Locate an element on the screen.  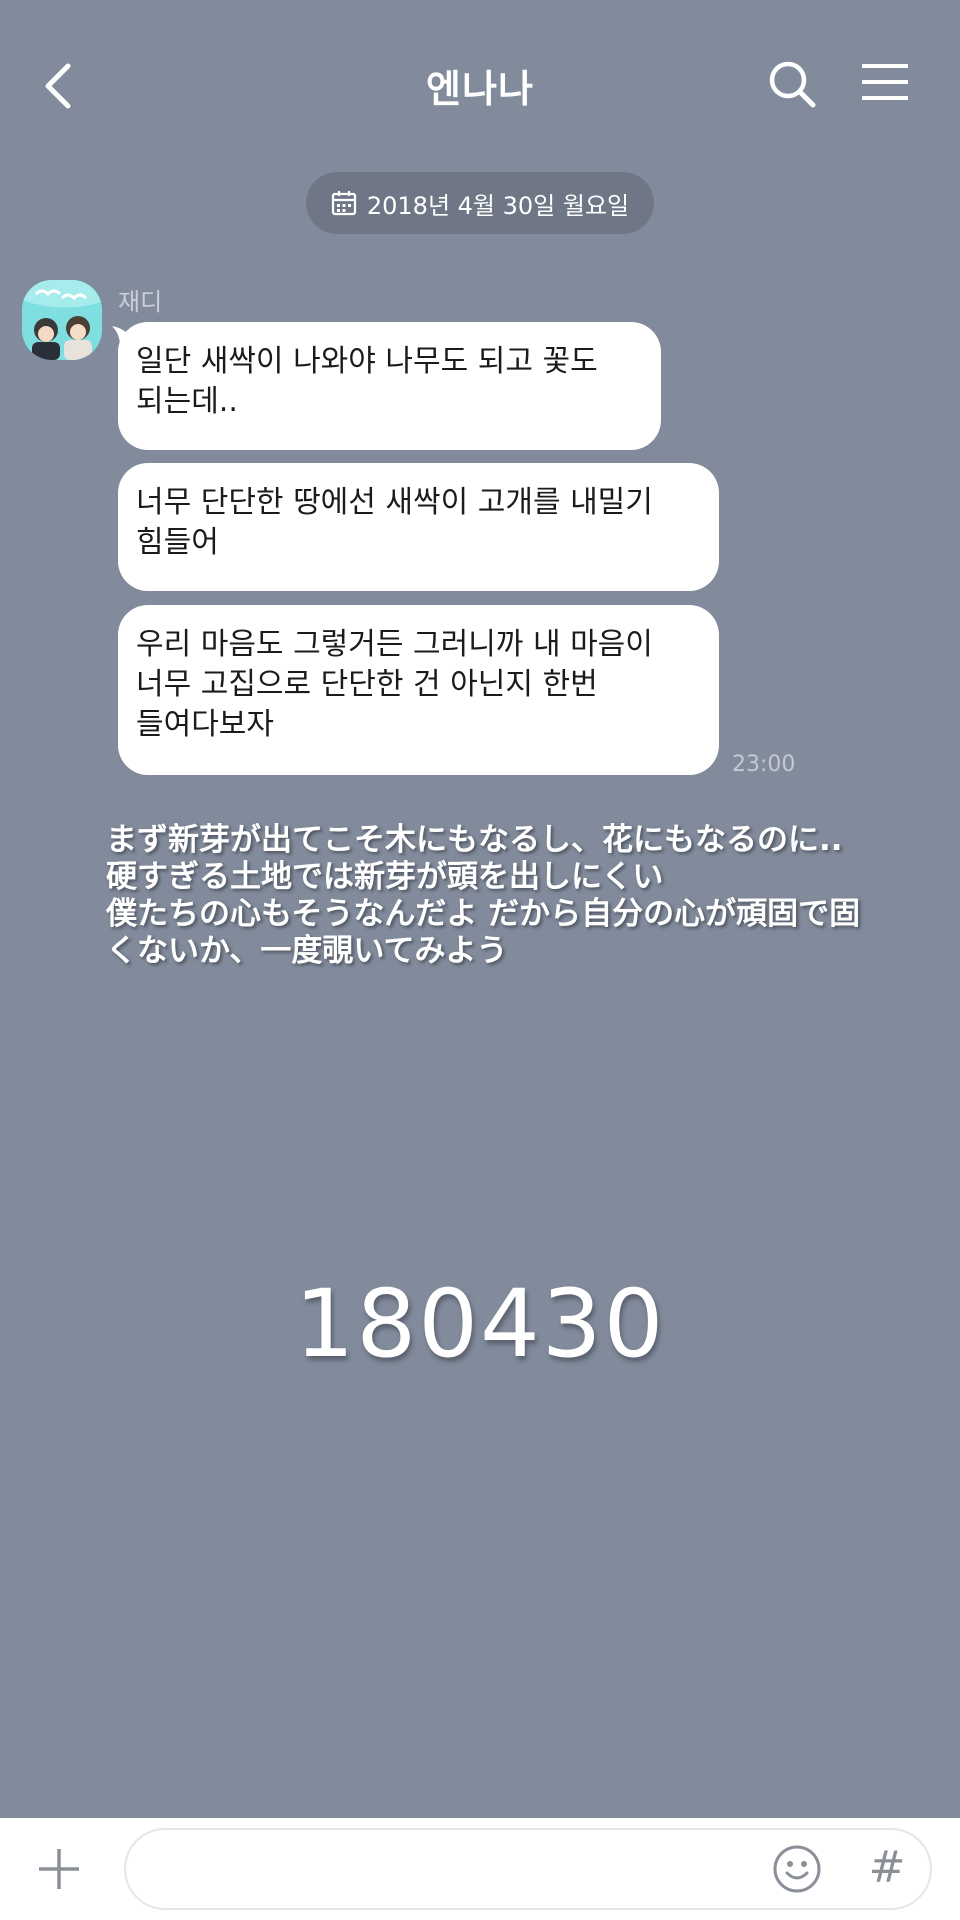
hamburger-menu-icon is located at coordinates (885, 82).